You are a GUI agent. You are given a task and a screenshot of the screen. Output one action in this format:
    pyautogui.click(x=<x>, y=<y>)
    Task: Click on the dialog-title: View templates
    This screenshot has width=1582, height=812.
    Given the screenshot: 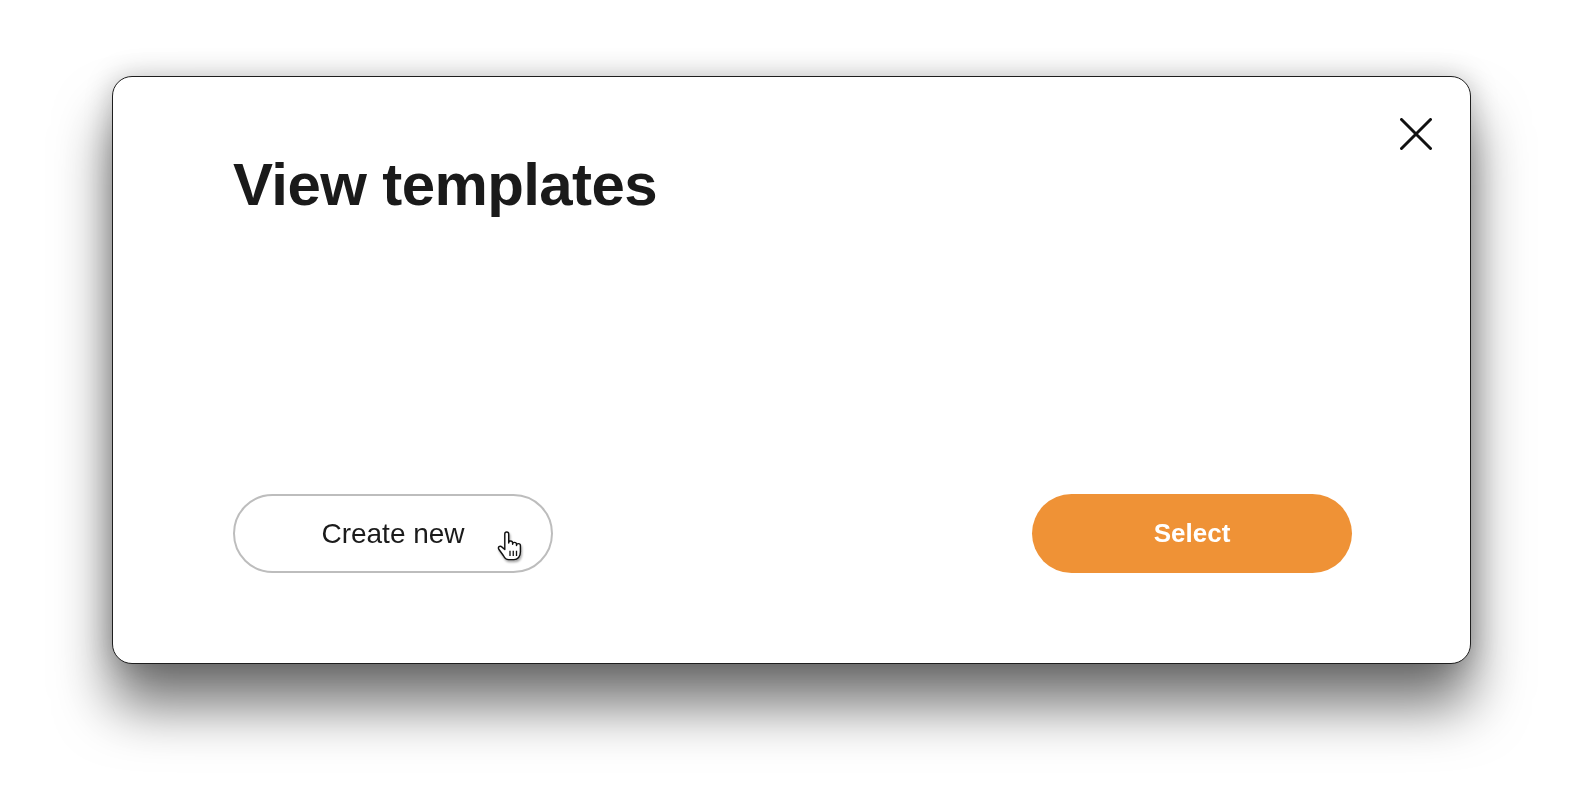 What is the action you would take?
    pyautogui.click(x=445, y=185)
    